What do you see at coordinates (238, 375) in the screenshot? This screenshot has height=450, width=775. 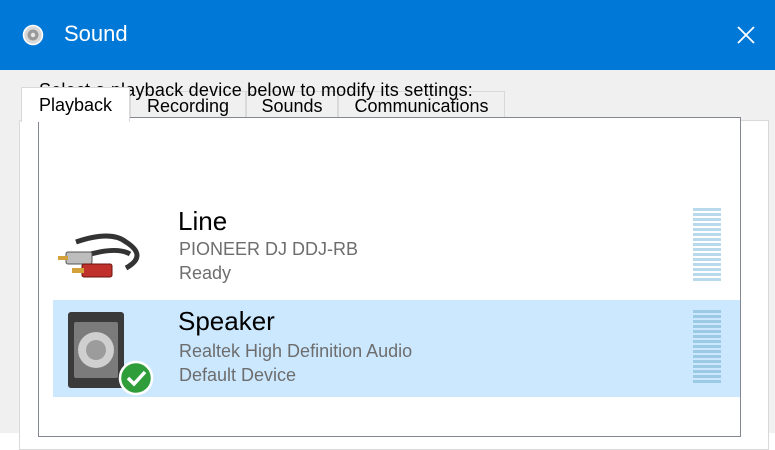 I see `device-status: Default Device` at bounding box center [238, 375].